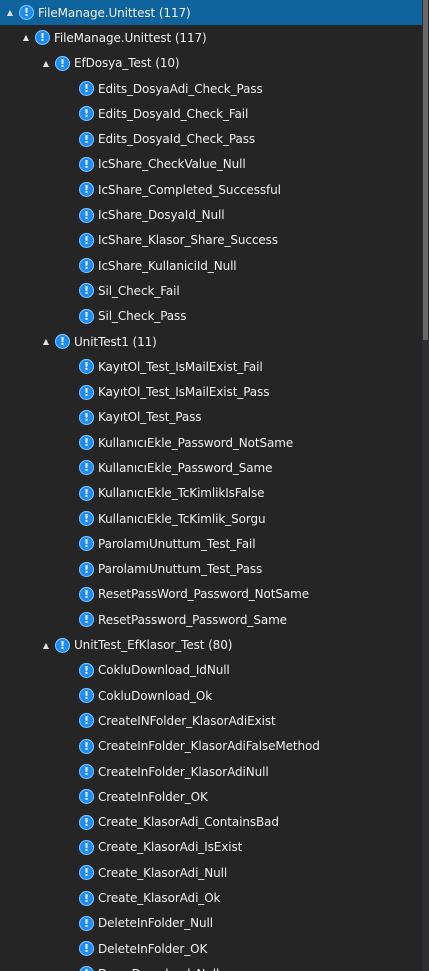 The width and height of the screenshot is (429, 971). What do you see at coordinates (211, 366) in the screenshot?
I see `tree-test-item: ! KayıtOl_Test_IsMailExist_Fail` at bounding box center [211, 366].